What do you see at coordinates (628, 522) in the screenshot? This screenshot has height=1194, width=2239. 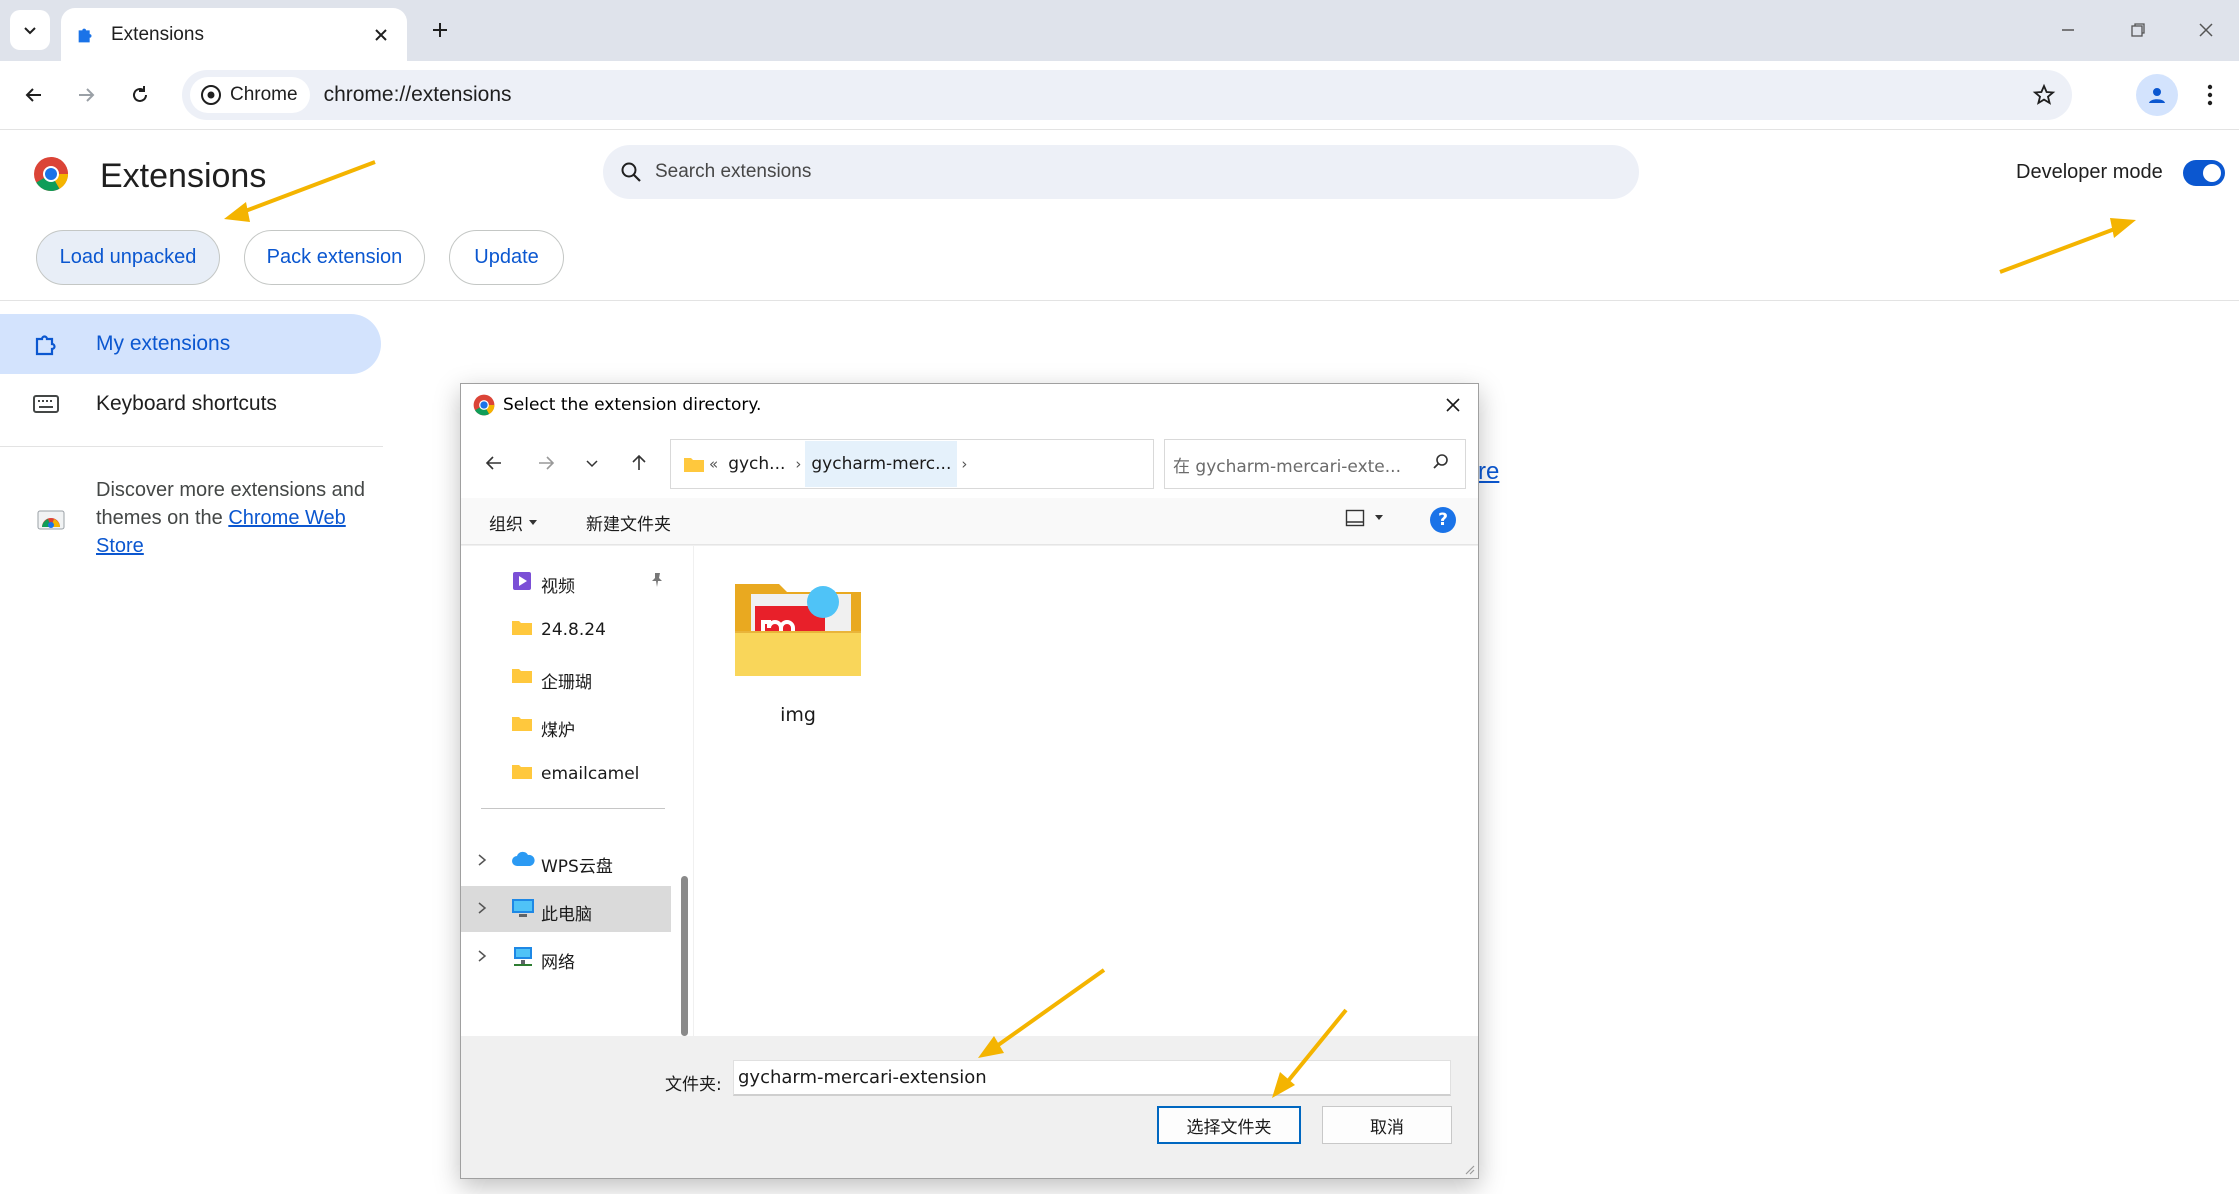 I see `new-folder-button: 新建文件夹` at bounding box center [628, 522].